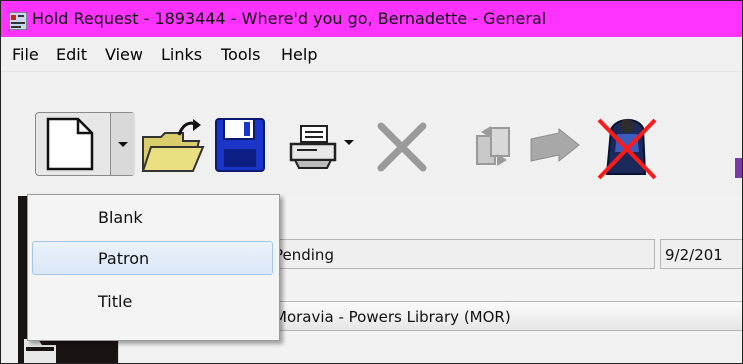  What do you see at coordinates (240, 145) in the screenshot?
I see `save-disk-icon` at bounding box center [240, 145].